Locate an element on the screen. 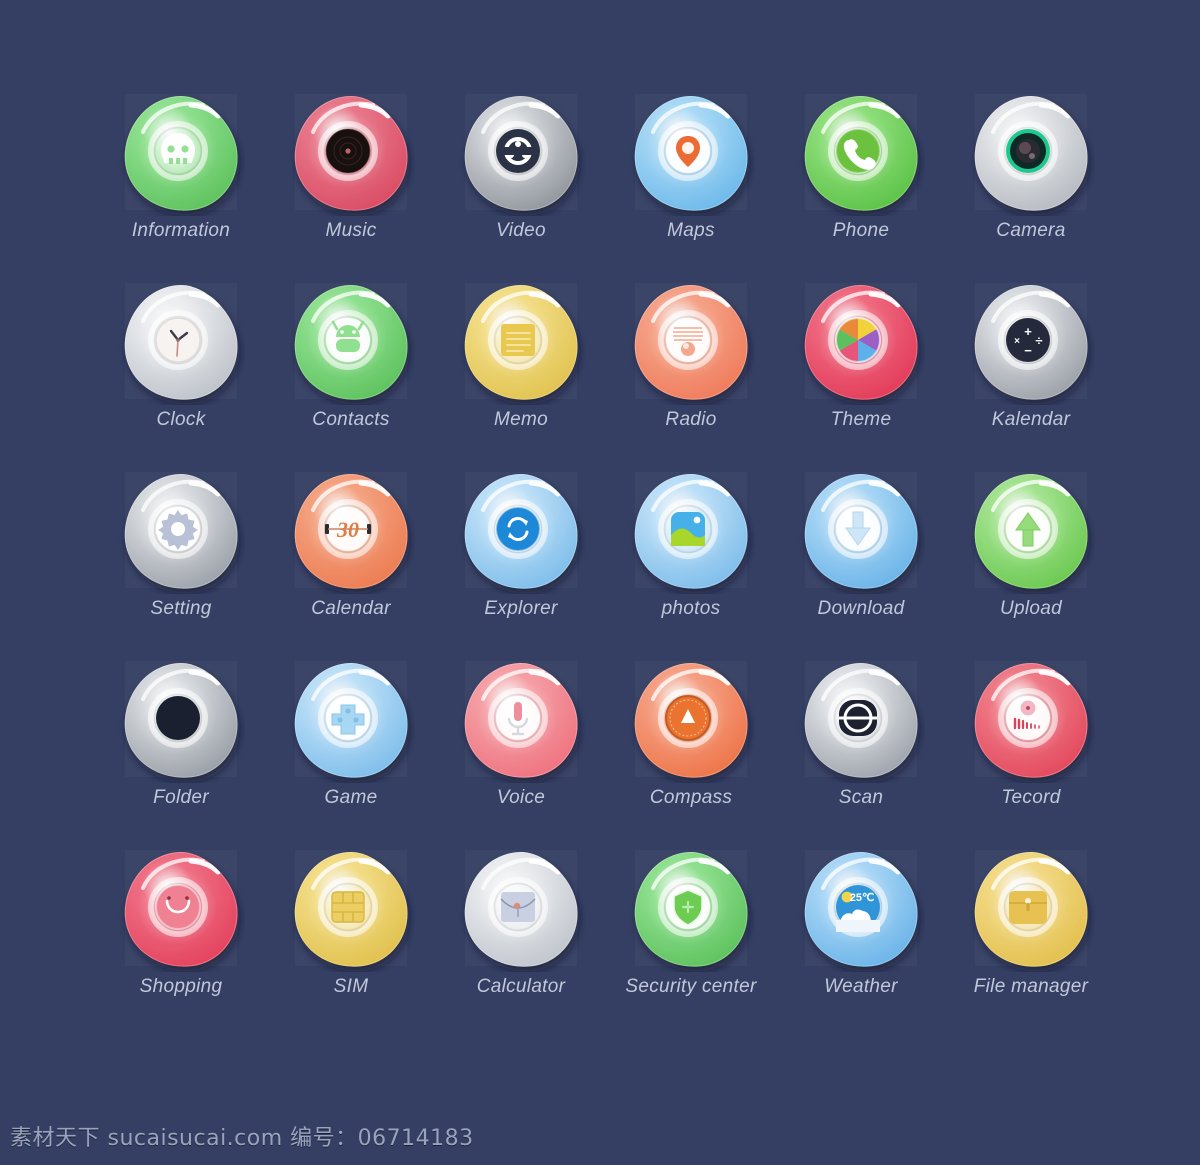 The width and height of the screenshot is (1200, 1165). app-icon-file-manager: File manager is located at coordinates (1031, 934).